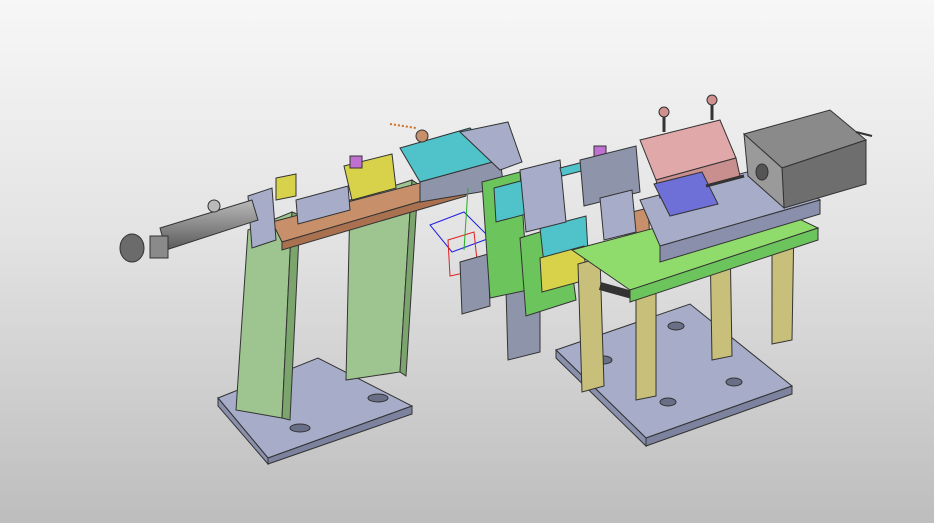  What do you see at coordinates (132, 248) in the screenshot?
I see `cylinder-end-cap` at bounding box center [132, 248].